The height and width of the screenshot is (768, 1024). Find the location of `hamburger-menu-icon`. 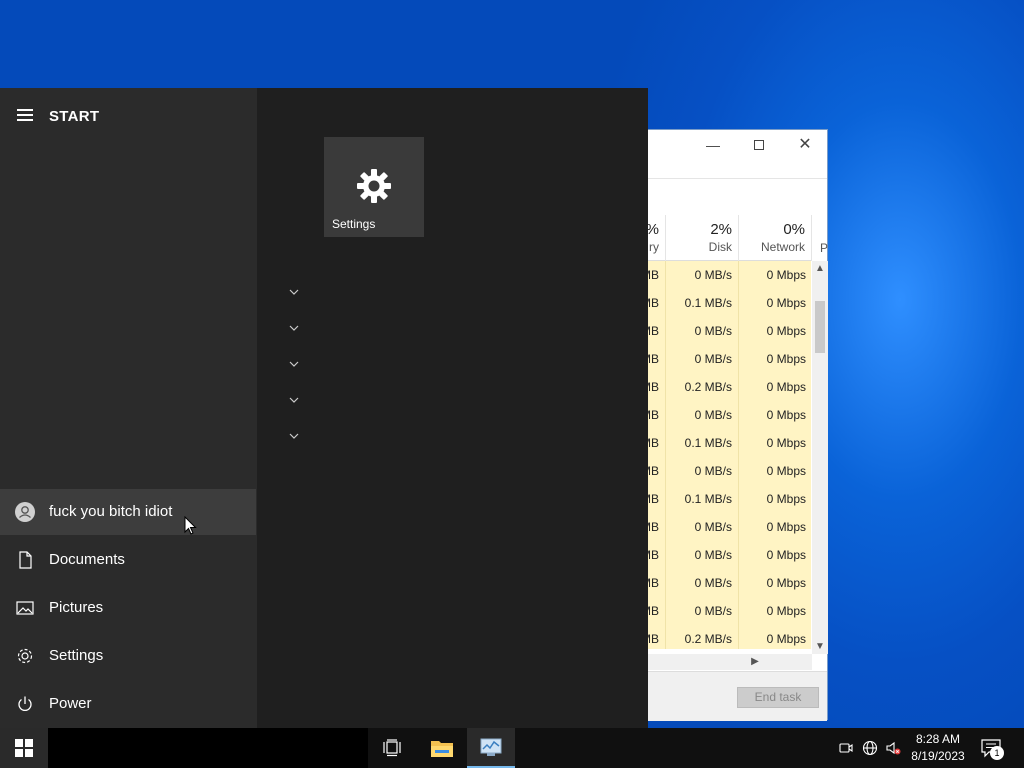

hamburger-menu-icon is located at coordinates (25, 115).